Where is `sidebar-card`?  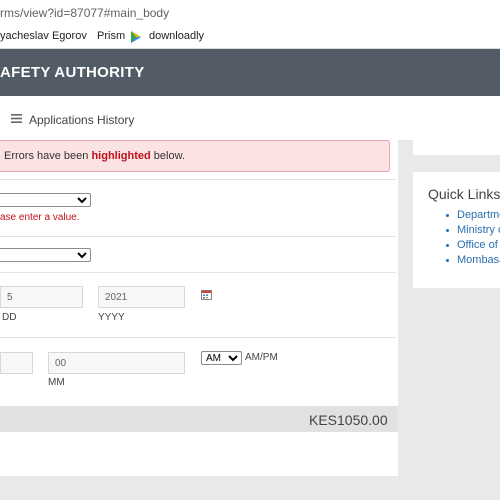
sidebar-card is located at coordinates (456, 147).